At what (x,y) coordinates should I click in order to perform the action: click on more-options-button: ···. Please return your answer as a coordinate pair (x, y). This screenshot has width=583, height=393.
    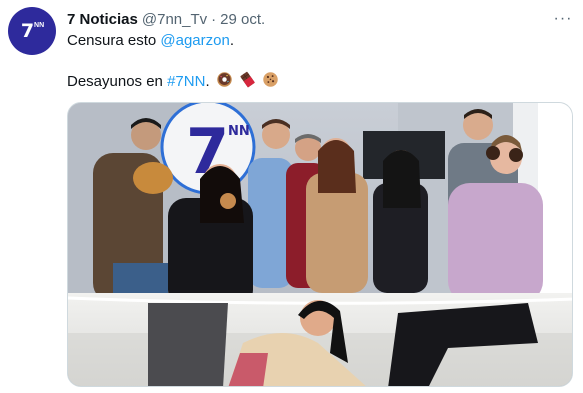
    Looking at the image, I should click on (563, 19).